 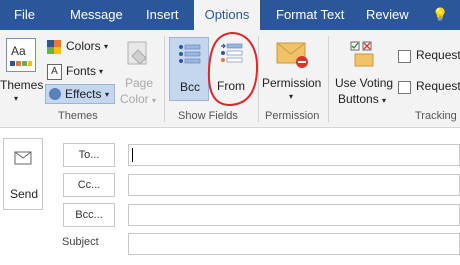 I want to click on voting-icon, so click(x=362, y=54).